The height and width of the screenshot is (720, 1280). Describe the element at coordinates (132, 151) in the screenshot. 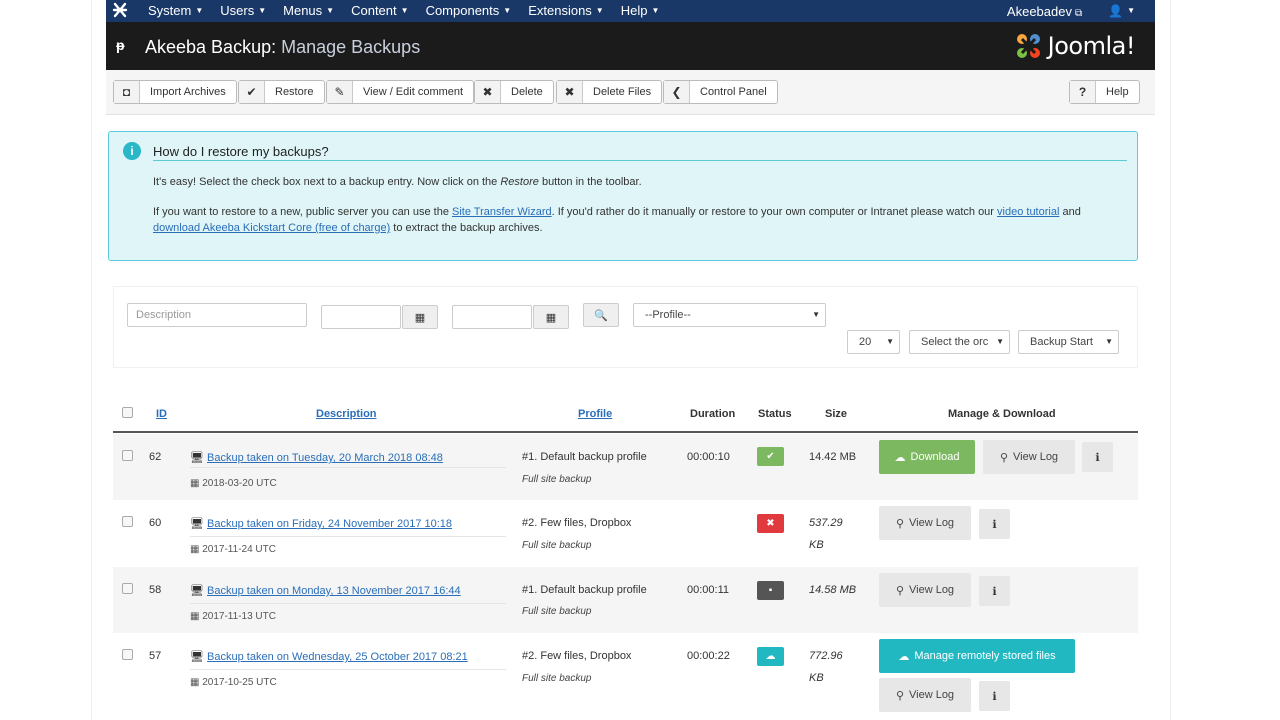

I see `info-icon: i` at that location.